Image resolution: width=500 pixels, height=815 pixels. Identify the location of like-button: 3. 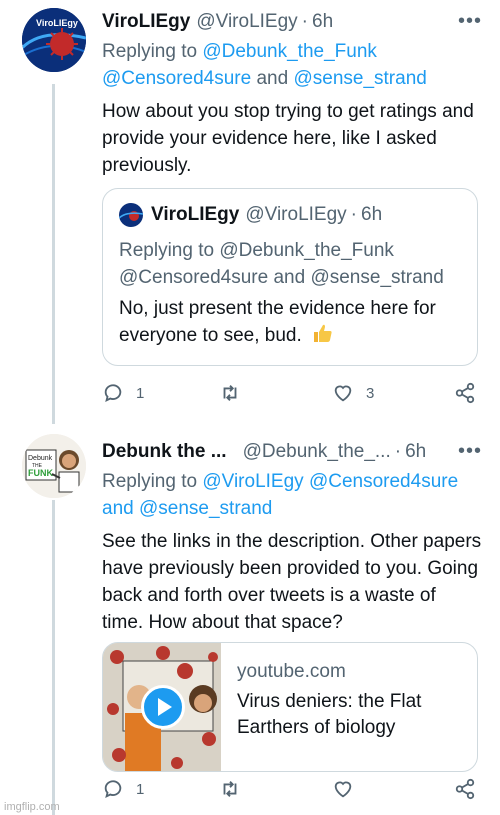
(353, 393).